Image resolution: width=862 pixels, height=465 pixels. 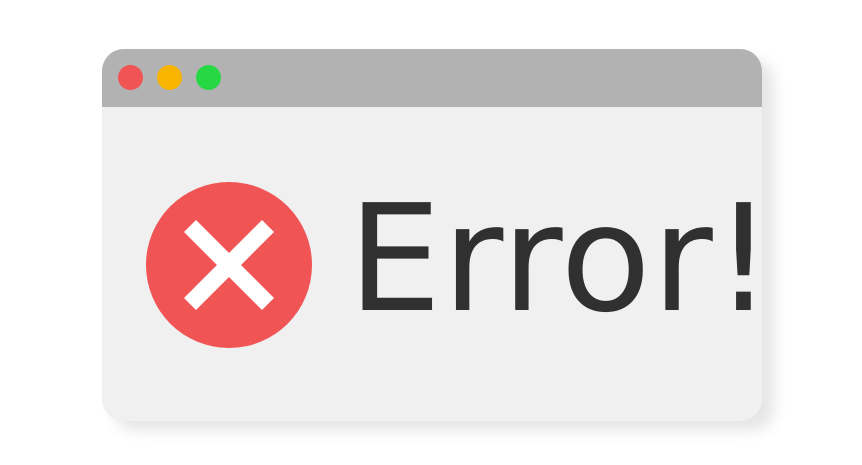 What do you see at coordinates (169, 77) in the screenshot?
I see `minimize-window-button` at bounding box center [169, 77].